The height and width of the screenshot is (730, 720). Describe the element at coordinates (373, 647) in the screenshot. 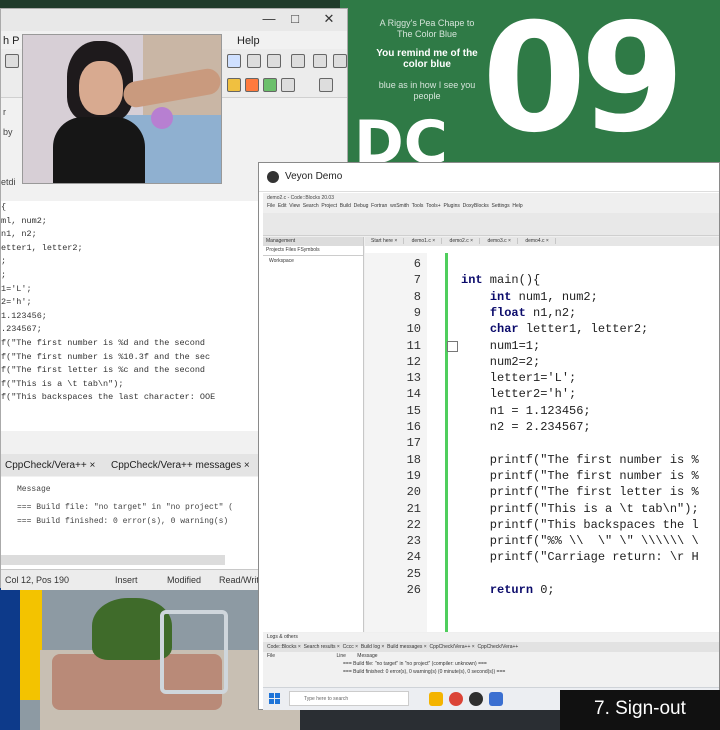

I see `log-tab: Build log ×` at that location.